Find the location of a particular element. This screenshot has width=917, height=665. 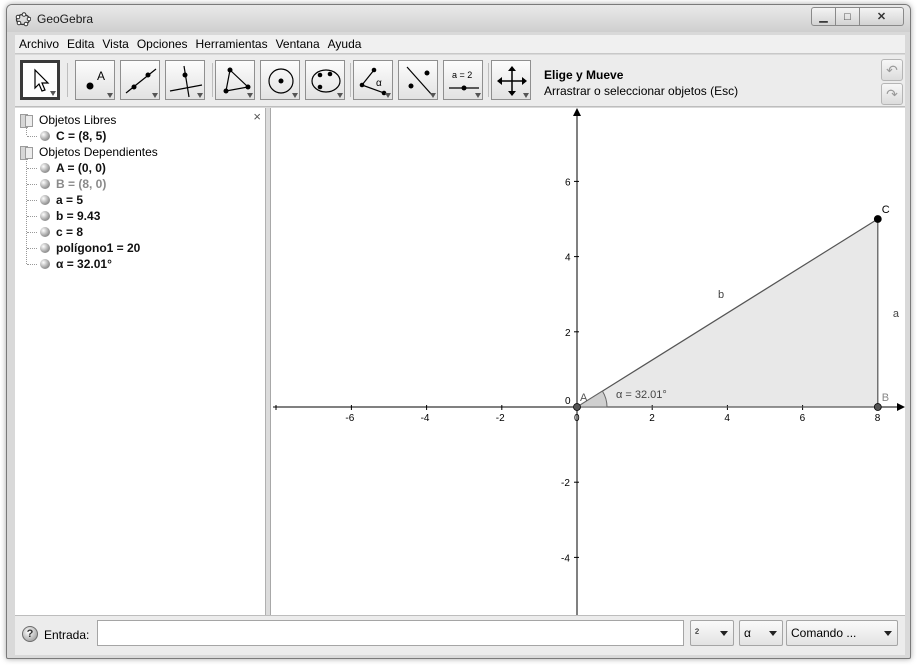

line-tool-button is located at coordinates (140, 80).